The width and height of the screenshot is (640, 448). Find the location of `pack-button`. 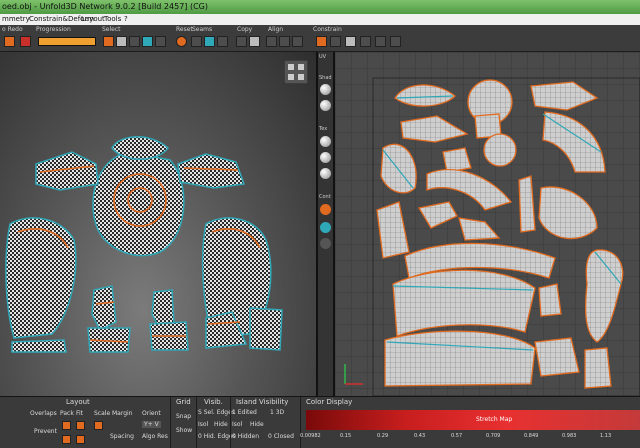

pack-button is located at coordinates (66, 425).